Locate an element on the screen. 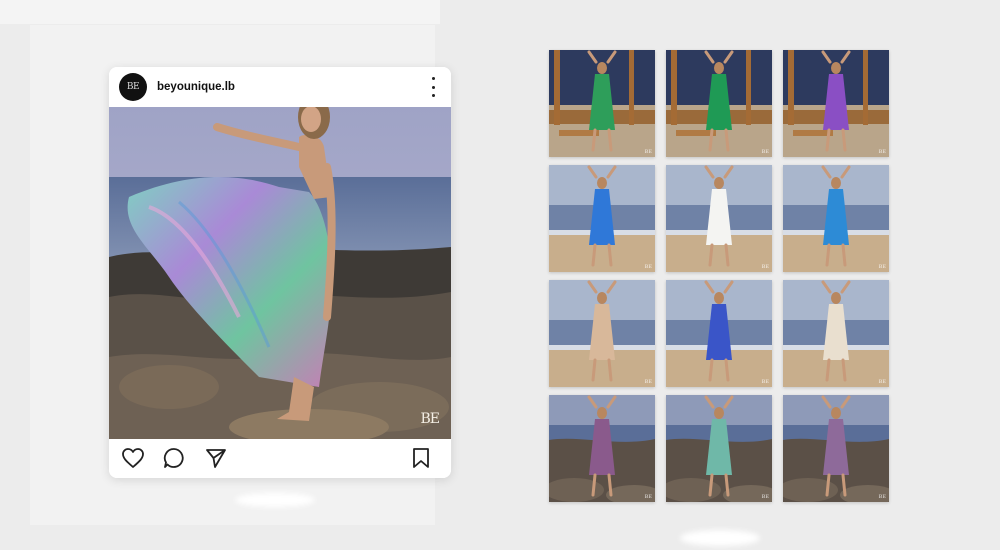 This screenshot has width=1000, height=550. bookmark-icon is located at coordinates (421, 458).